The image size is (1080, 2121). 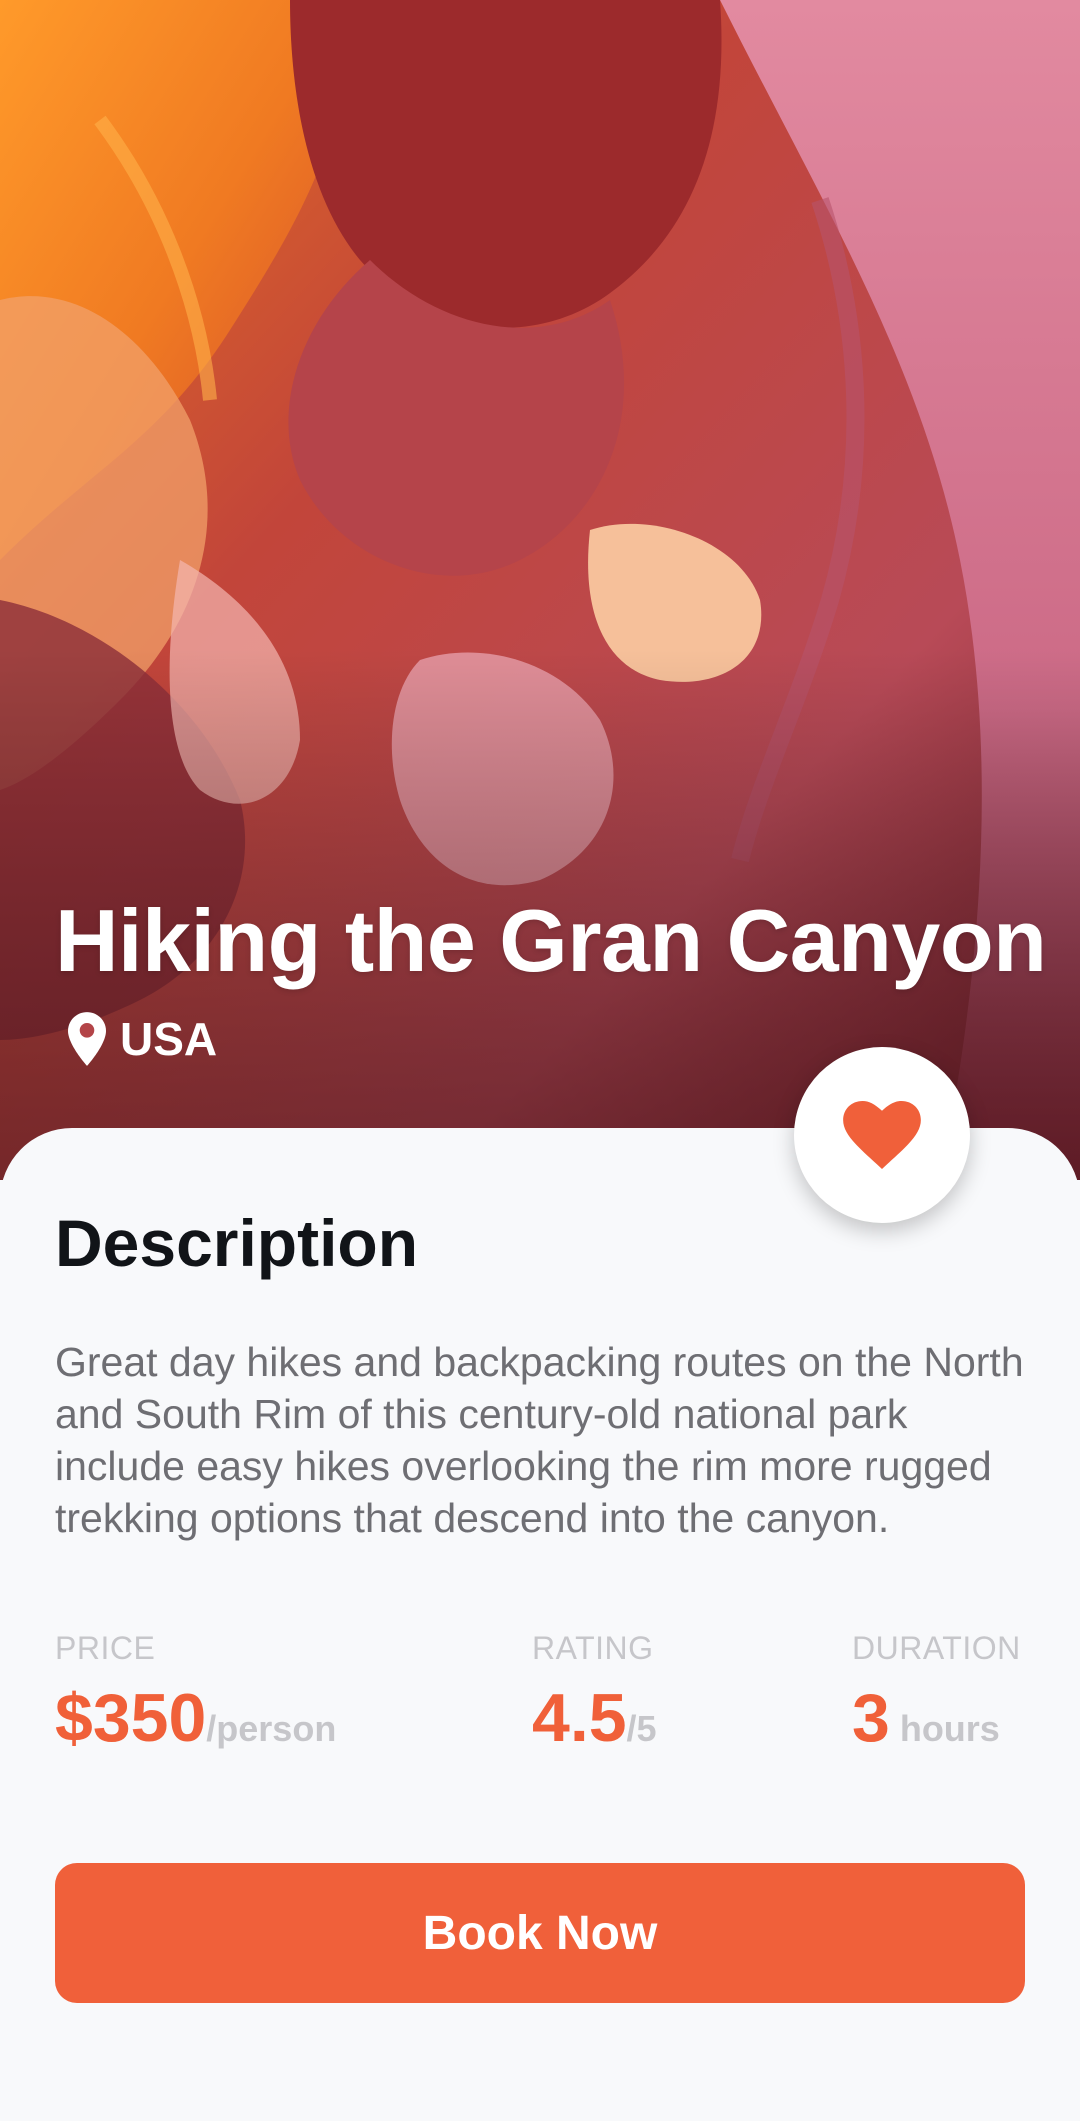 I want to click on price-label: PRICE, so click(x=105, y=1648).